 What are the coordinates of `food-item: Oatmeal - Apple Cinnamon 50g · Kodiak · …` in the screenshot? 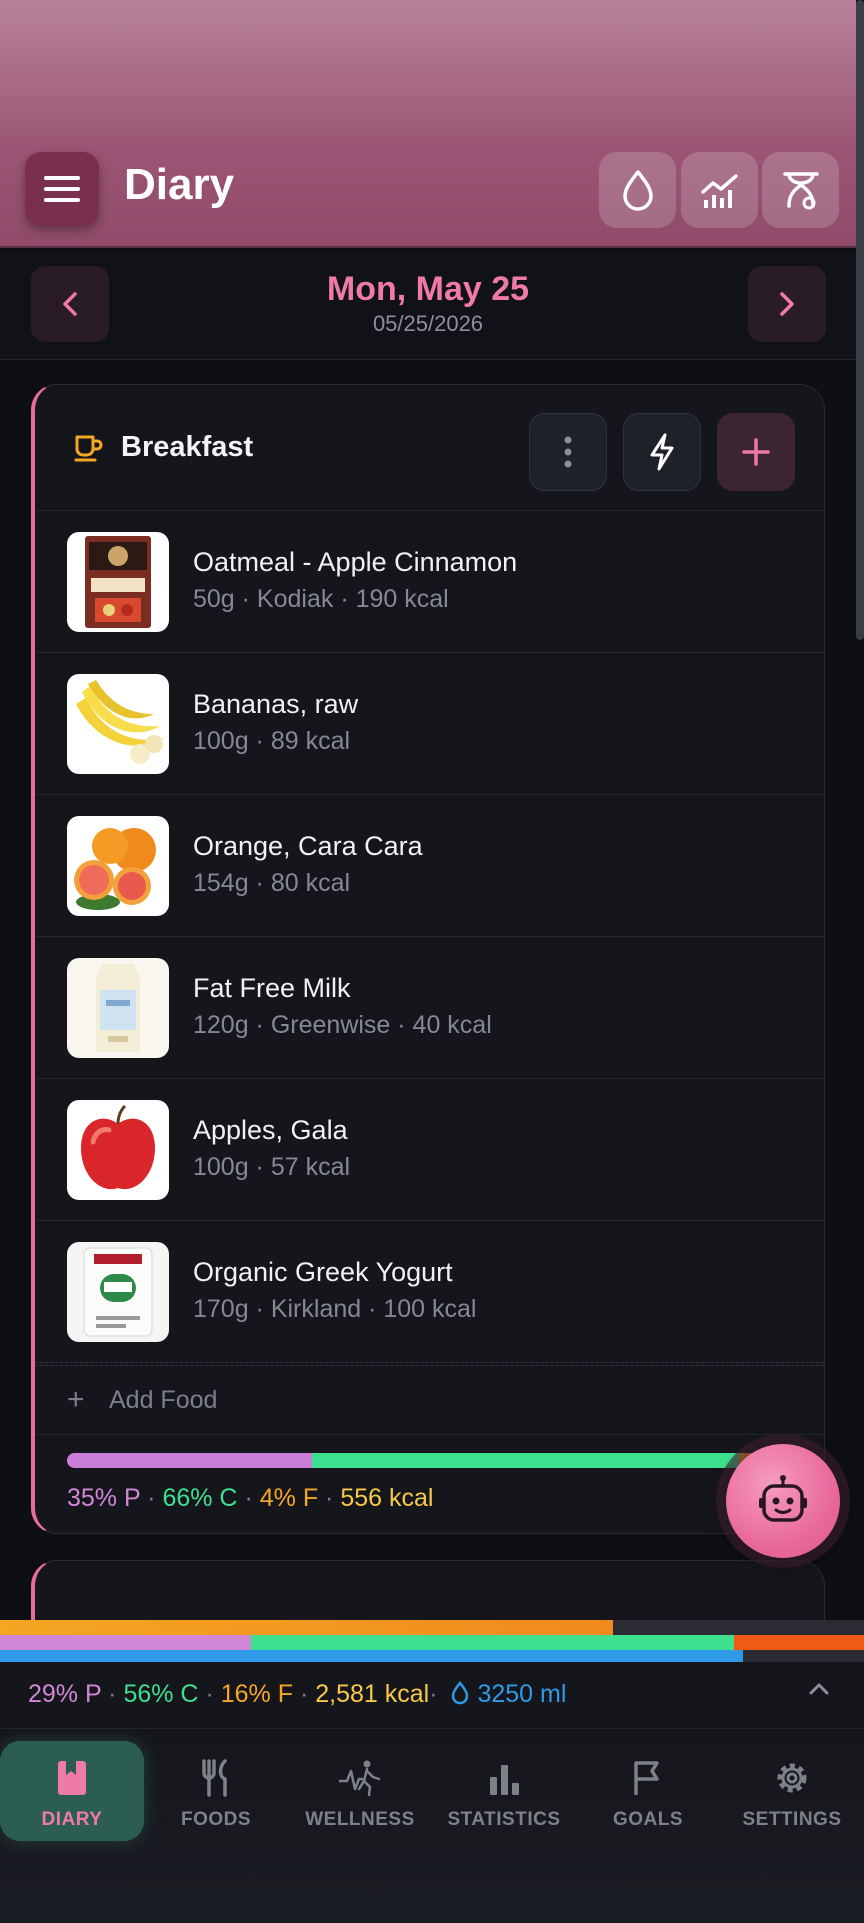 It's located at (429, 582).